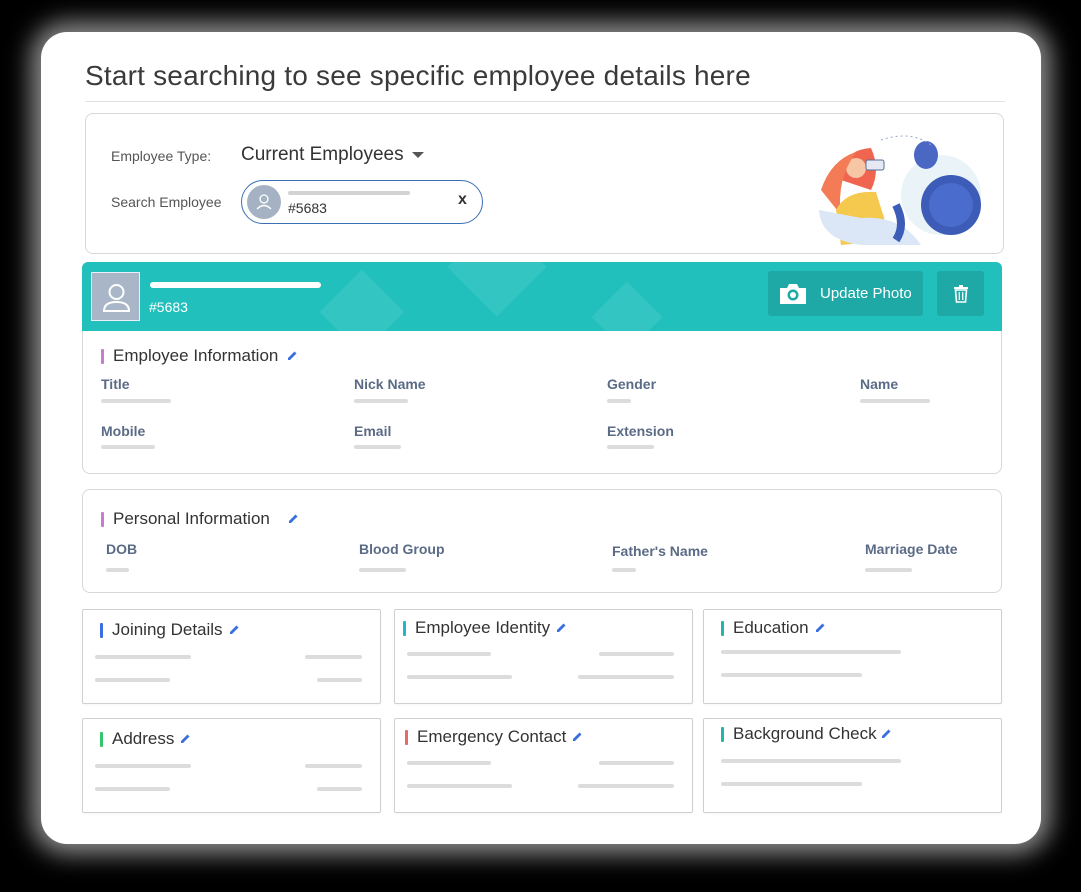  I want to click on section-heading: Address, so click(145, 739).